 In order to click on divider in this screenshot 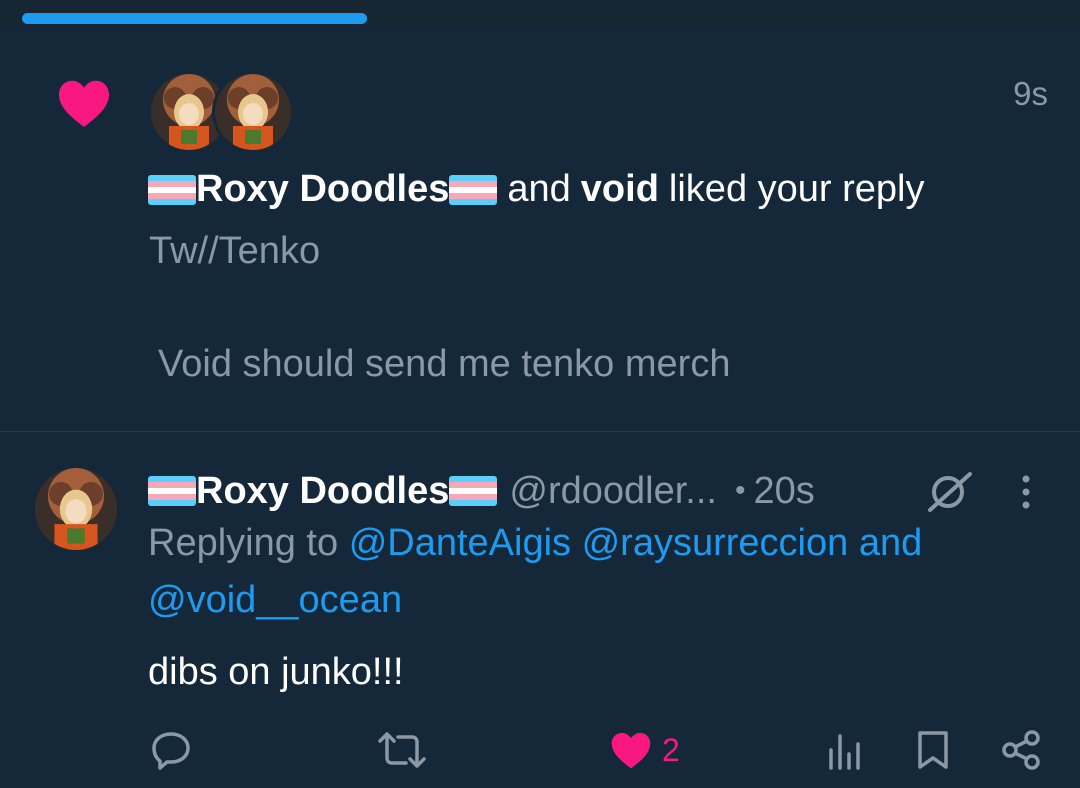, I will do `click(540, 431)`.